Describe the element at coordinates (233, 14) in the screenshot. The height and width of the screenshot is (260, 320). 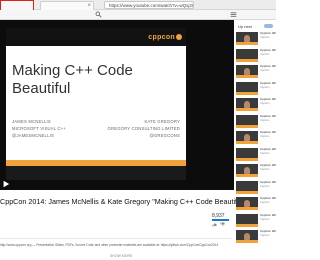
I see `menu-icon` at that location.